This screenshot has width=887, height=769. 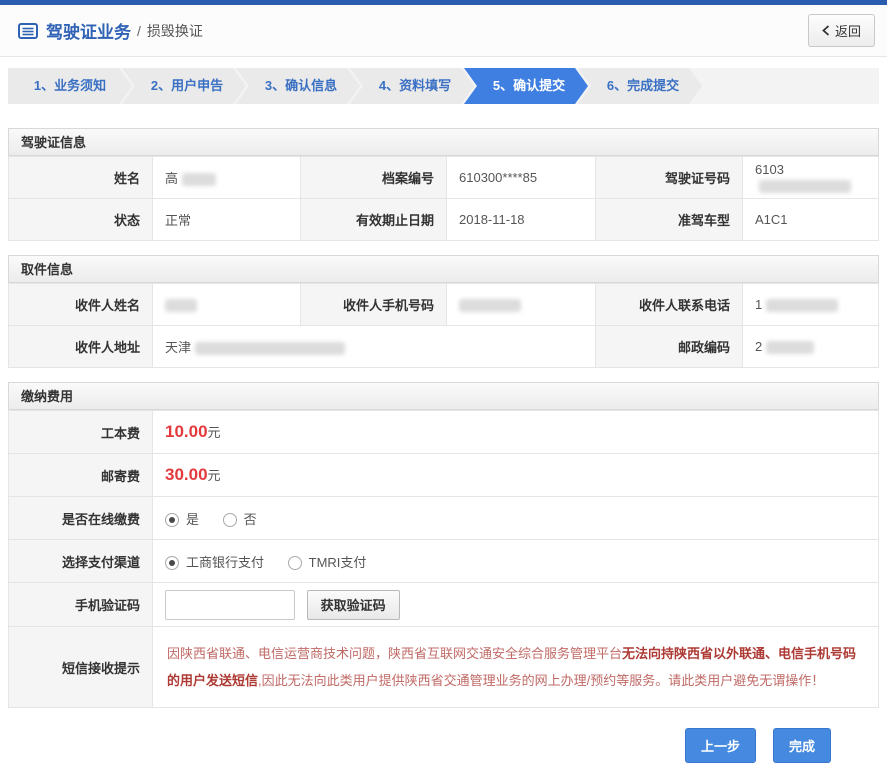 I want to click on pickup-info-table: 收件人姓名 收件人手机号码 收件人联系电话 1 收件人地址 天津 邮政编码 2, so click(x=443, y=325).